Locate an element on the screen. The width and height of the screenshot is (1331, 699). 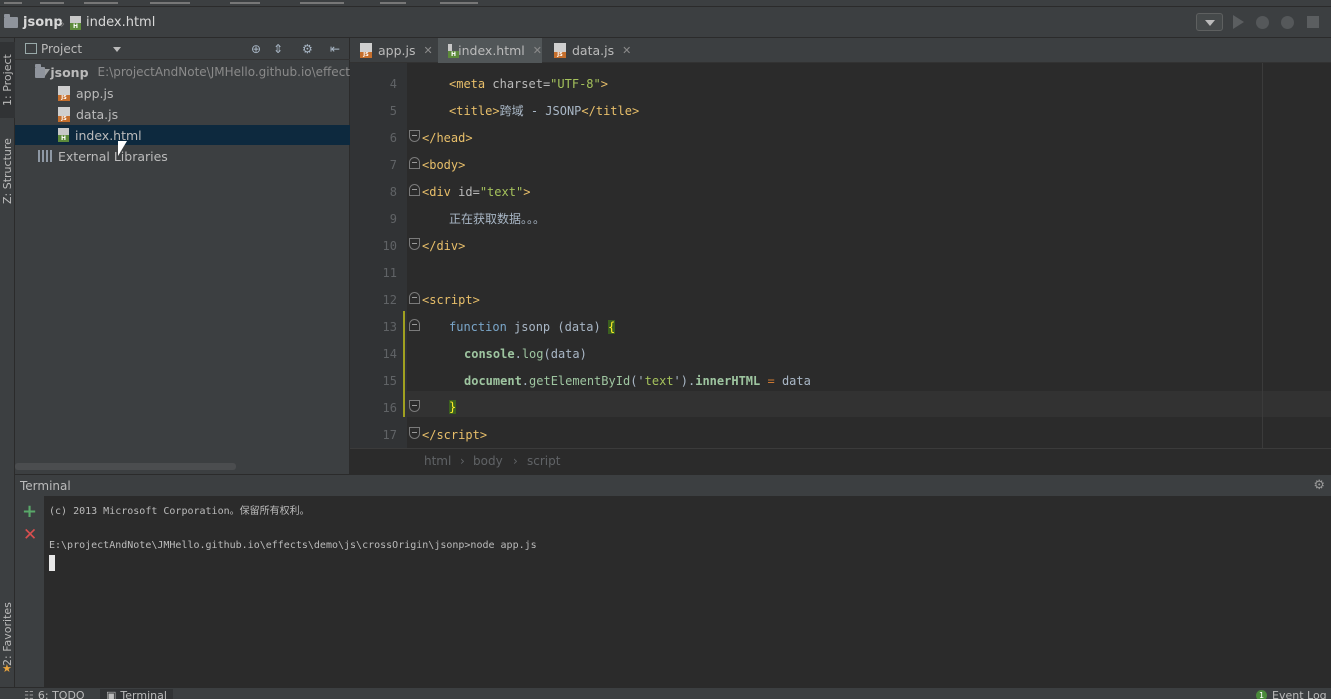
event-count-badge: 1 is located at coordinates (1261, 694).